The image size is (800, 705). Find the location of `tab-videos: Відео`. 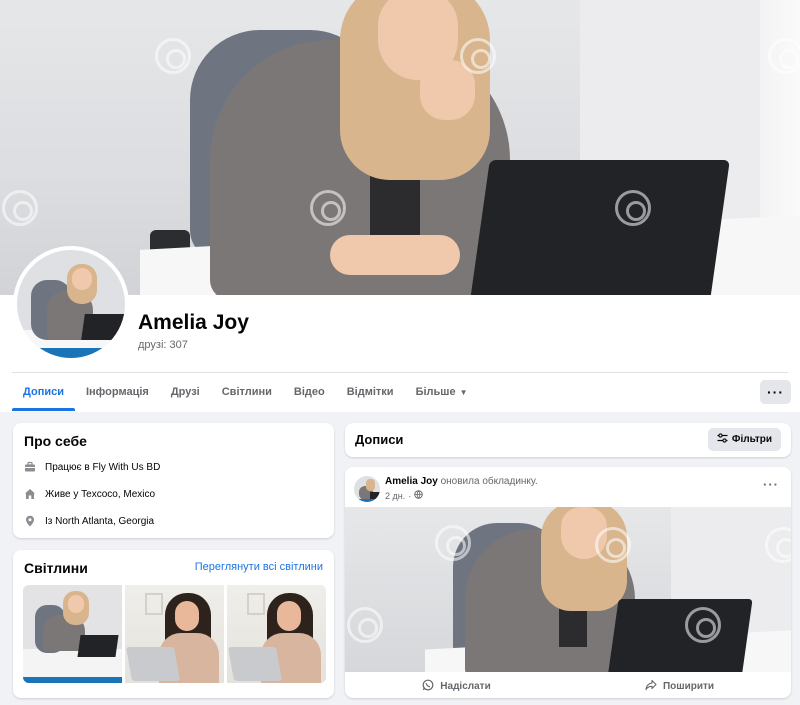

tab-videos: Відео is located at coordinates (309, 392).